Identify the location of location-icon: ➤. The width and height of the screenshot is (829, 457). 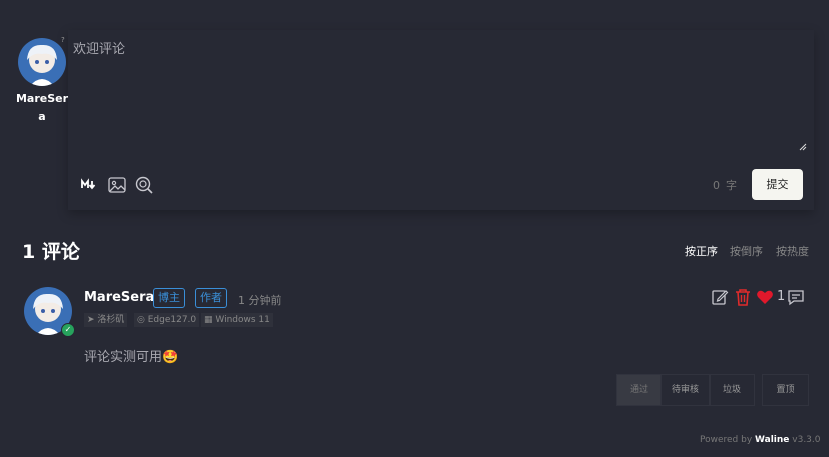
(91, 320).